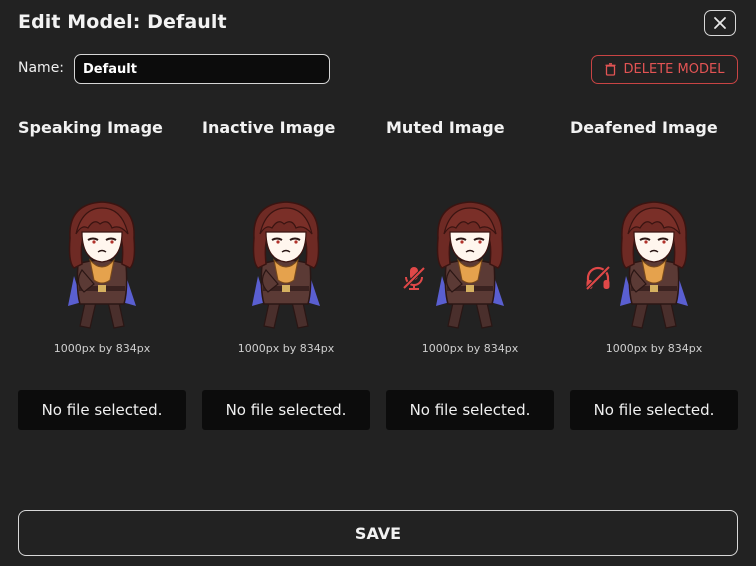 This screenshot has width=756, height=566. What do you see at coordinates (286, 410) in the screenshot?
I see `inactive-file-picker: No file selected.` at bounding box center [286, 410].